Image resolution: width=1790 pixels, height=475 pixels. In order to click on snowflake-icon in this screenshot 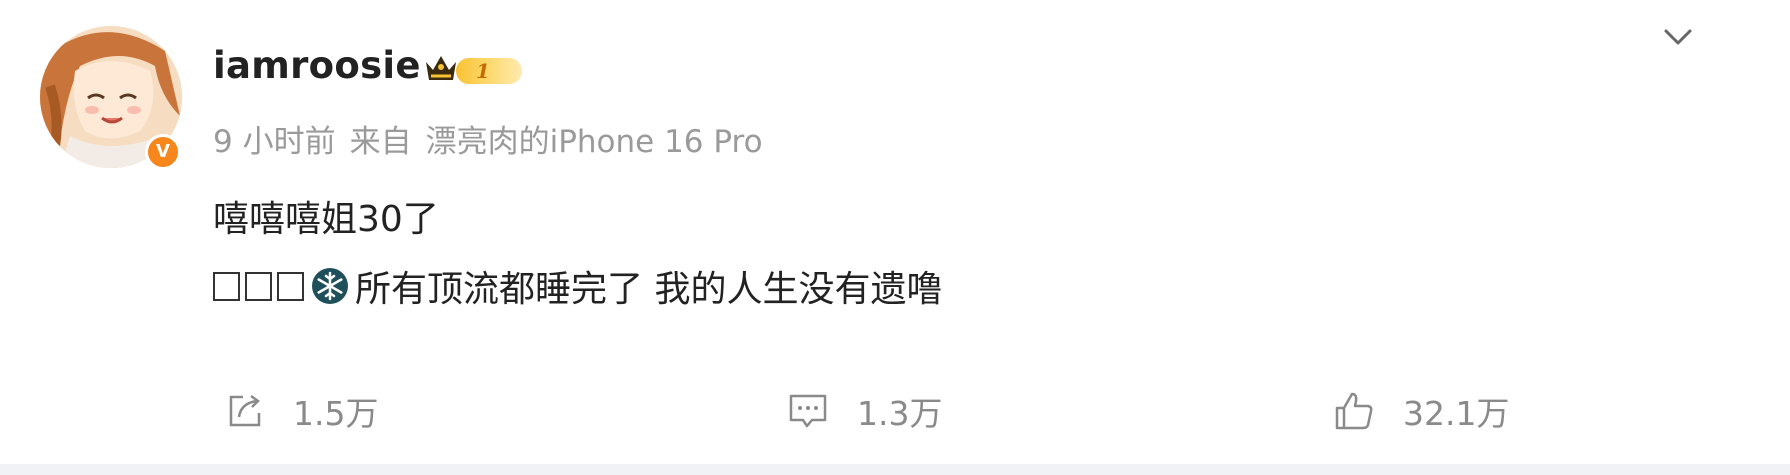, I will do `click(330, 286)`.